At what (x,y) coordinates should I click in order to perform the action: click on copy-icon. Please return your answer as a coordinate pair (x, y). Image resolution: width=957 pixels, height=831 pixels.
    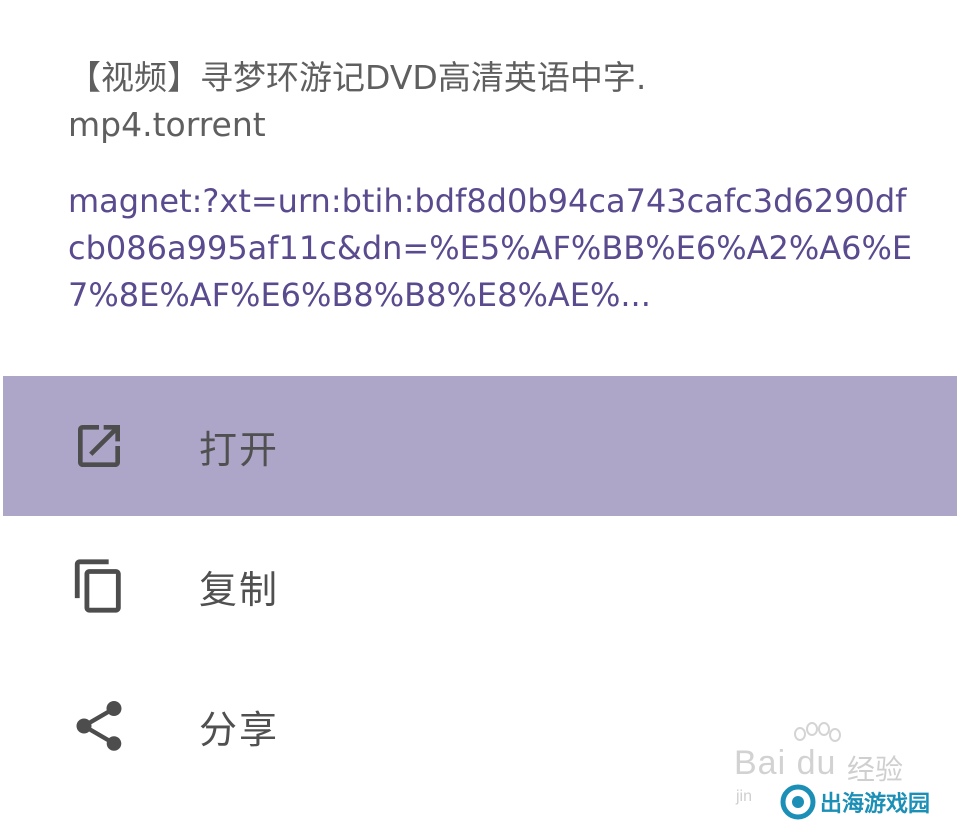
    Looking at the image, I should click on (99, 586).